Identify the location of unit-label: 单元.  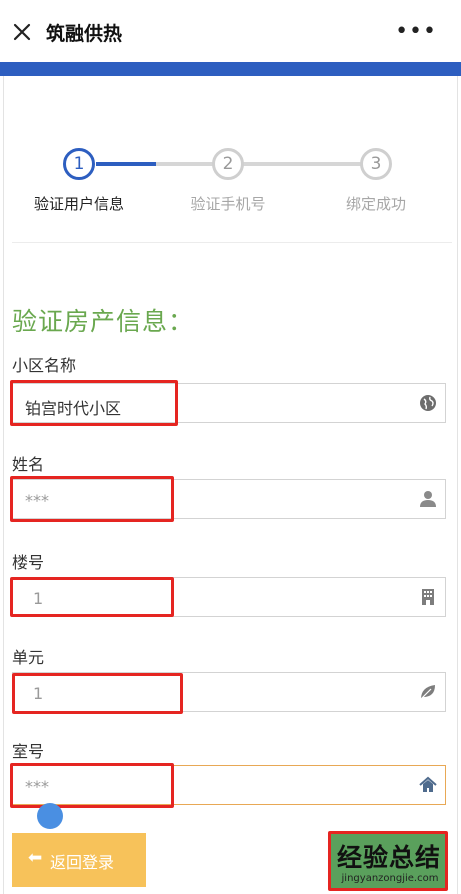
(28, 657).